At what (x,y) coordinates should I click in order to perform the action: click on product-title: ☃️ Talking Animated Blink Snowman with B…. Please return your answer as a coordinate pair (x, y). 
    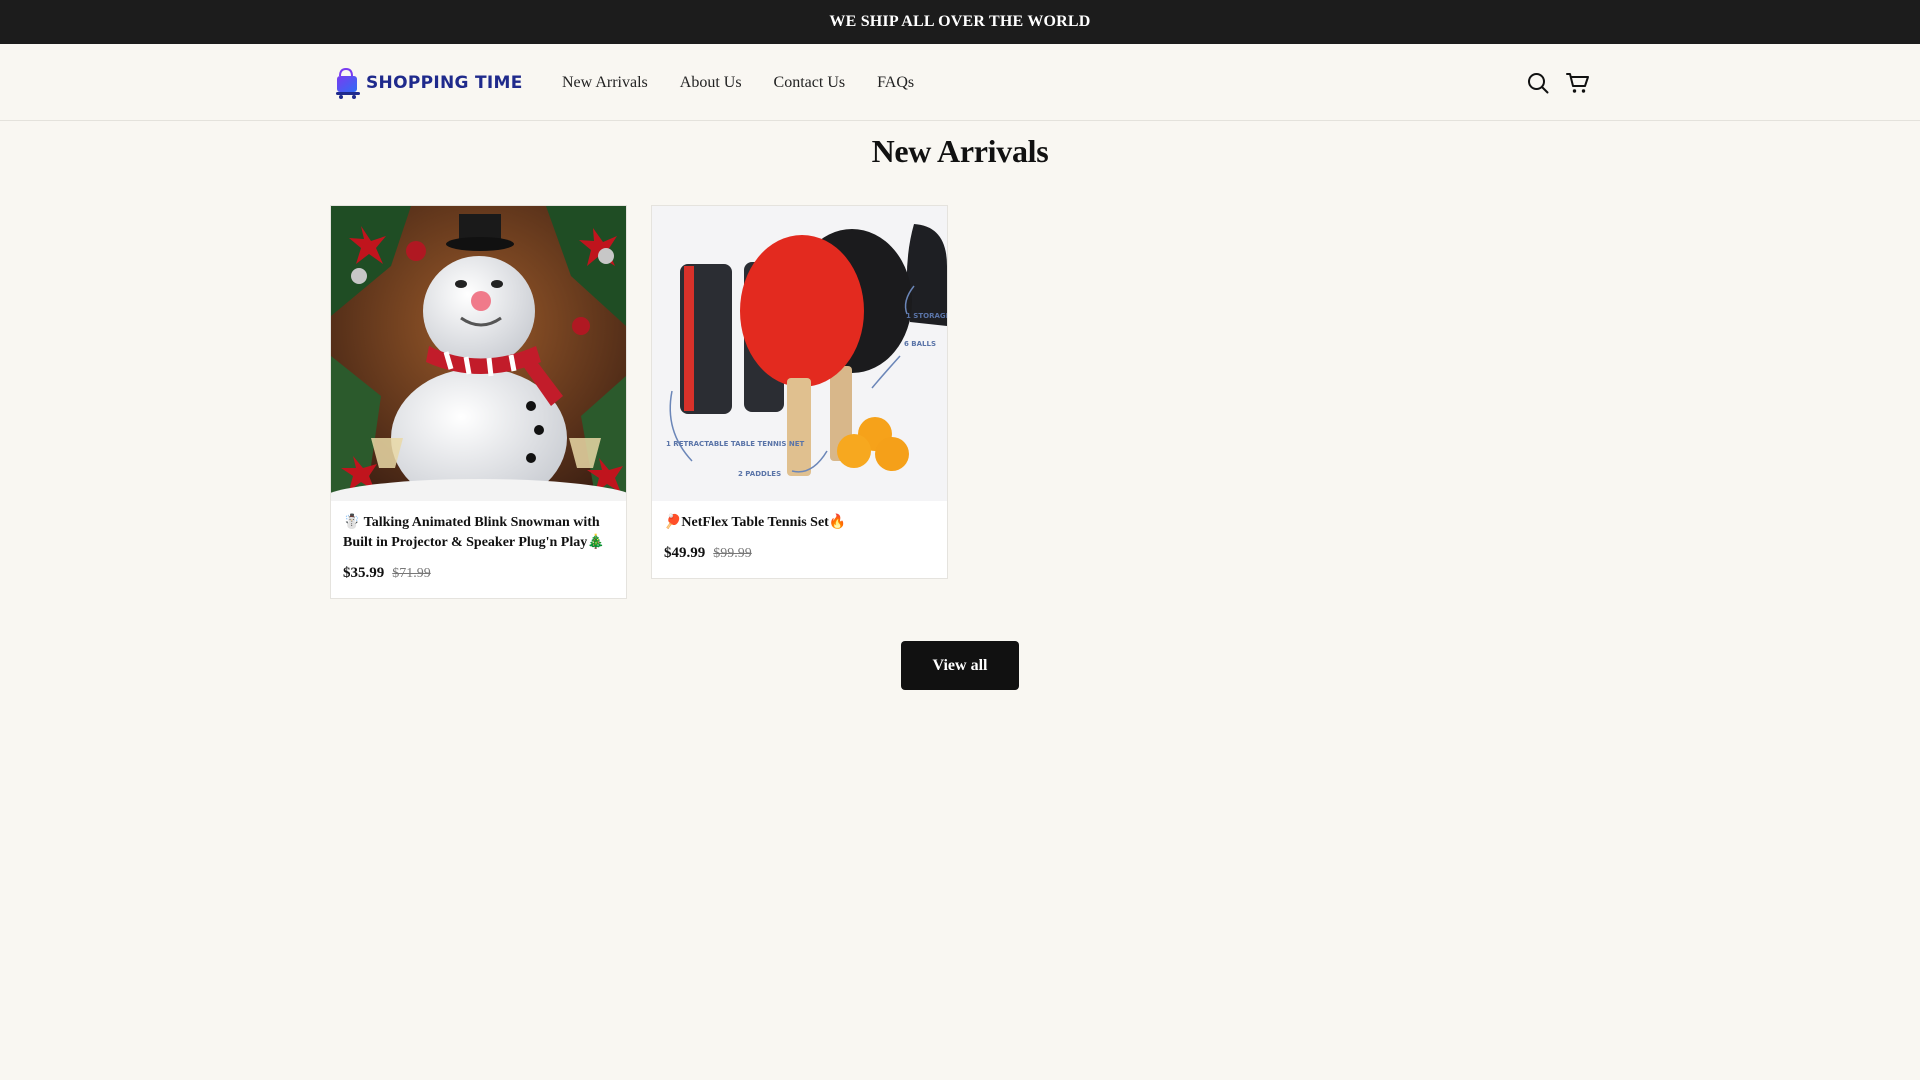
    Looking at the image, I should click on (478, 533).